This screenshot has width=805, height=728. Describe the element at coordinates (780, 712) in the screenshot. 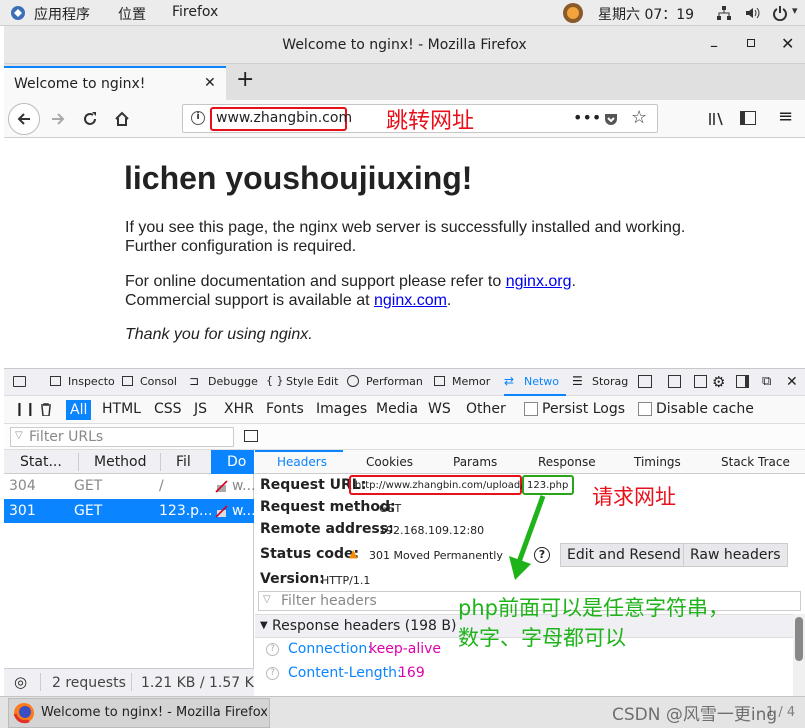

I see `workspace-indicator: 1 / 4` at that location.